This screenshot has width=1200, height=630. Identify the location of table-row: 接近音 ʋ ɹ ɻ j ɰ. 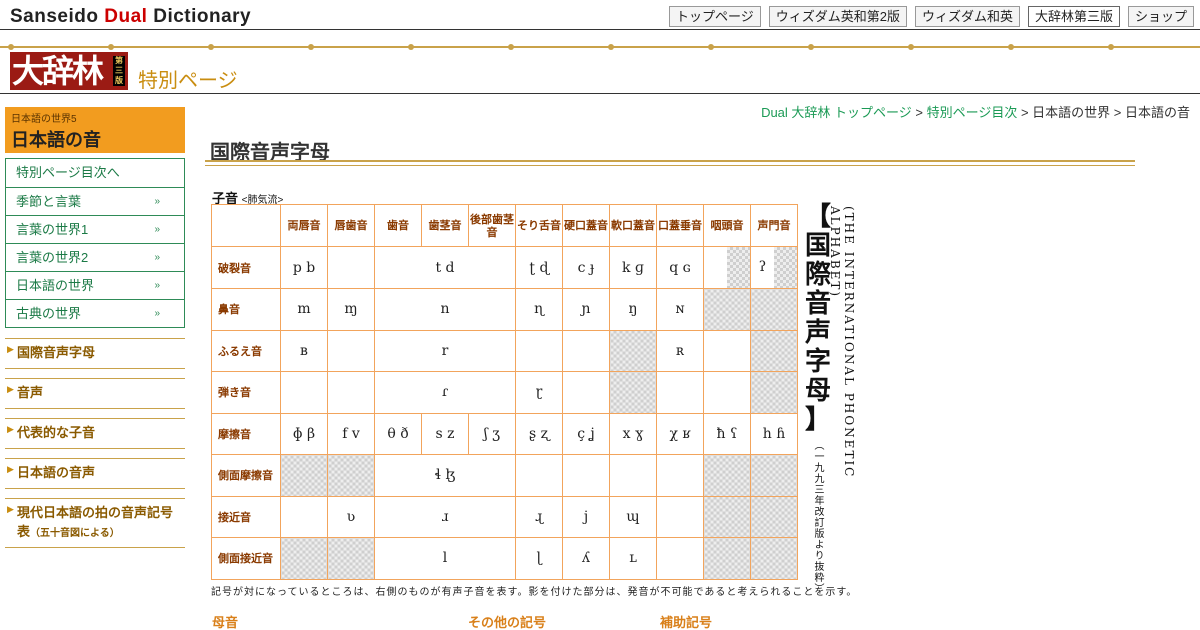
(504, 516).